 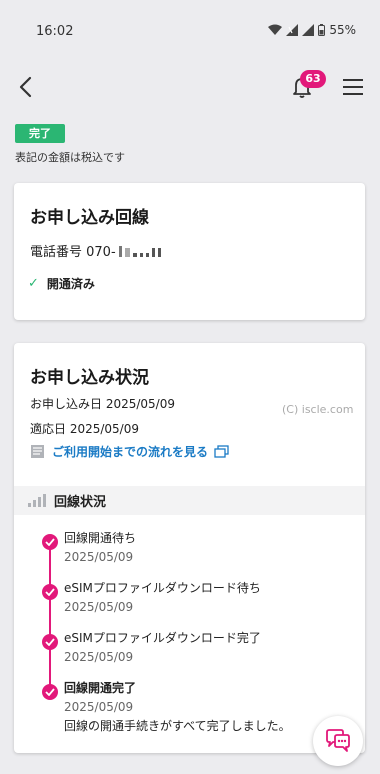 I want to click on timeline-label: eSIMプロファイルダウンロード完了, so click(x=162, y=638).